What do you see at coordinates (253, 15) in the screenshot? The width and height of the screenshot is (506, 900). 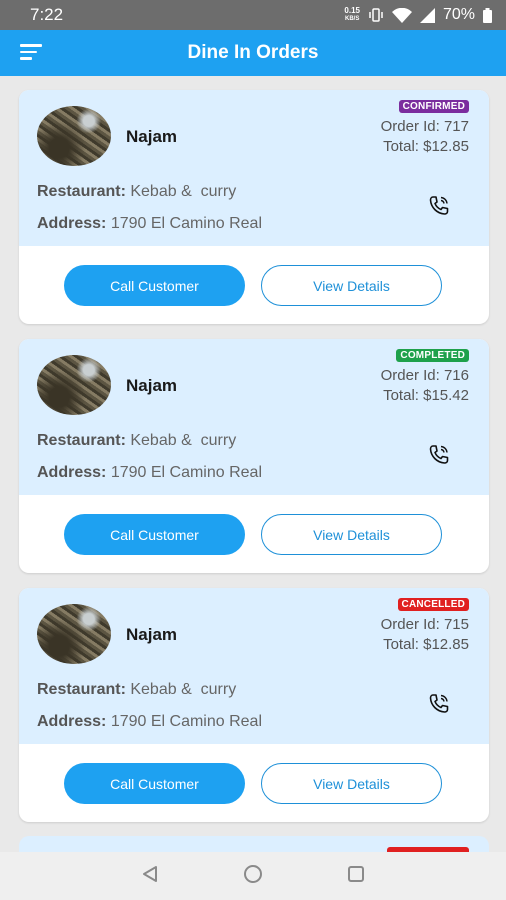 I see `status-bar: 7:22 0.15 KB/S 70%` at bounding box center [253, 15].